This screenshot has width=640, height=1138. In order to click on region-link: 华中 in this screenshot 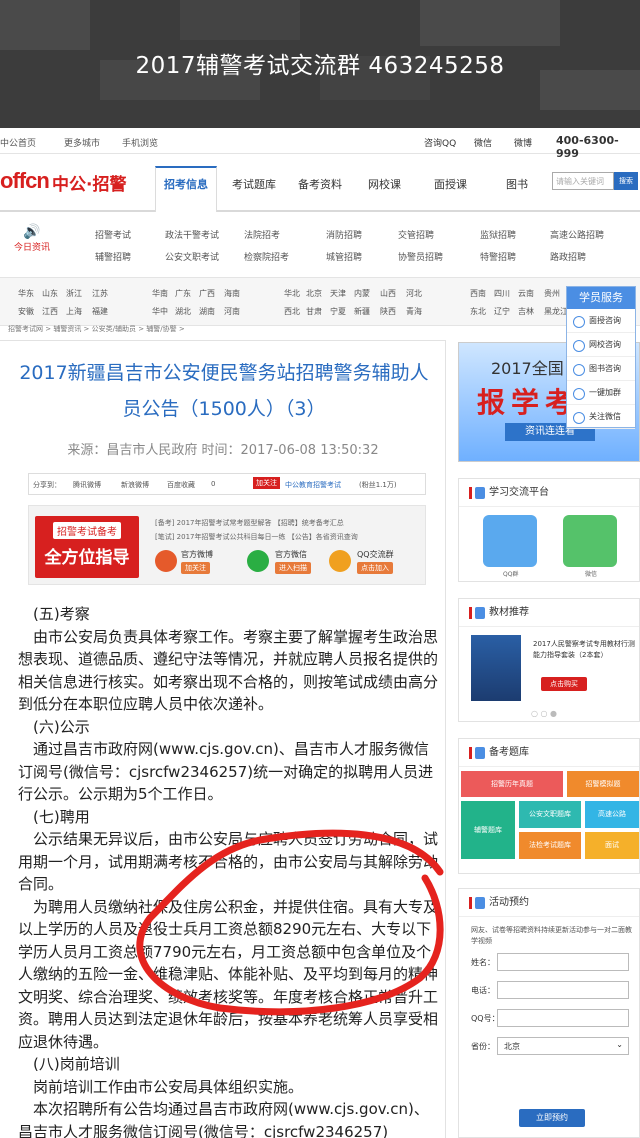, I will do `click(160, 311)`.